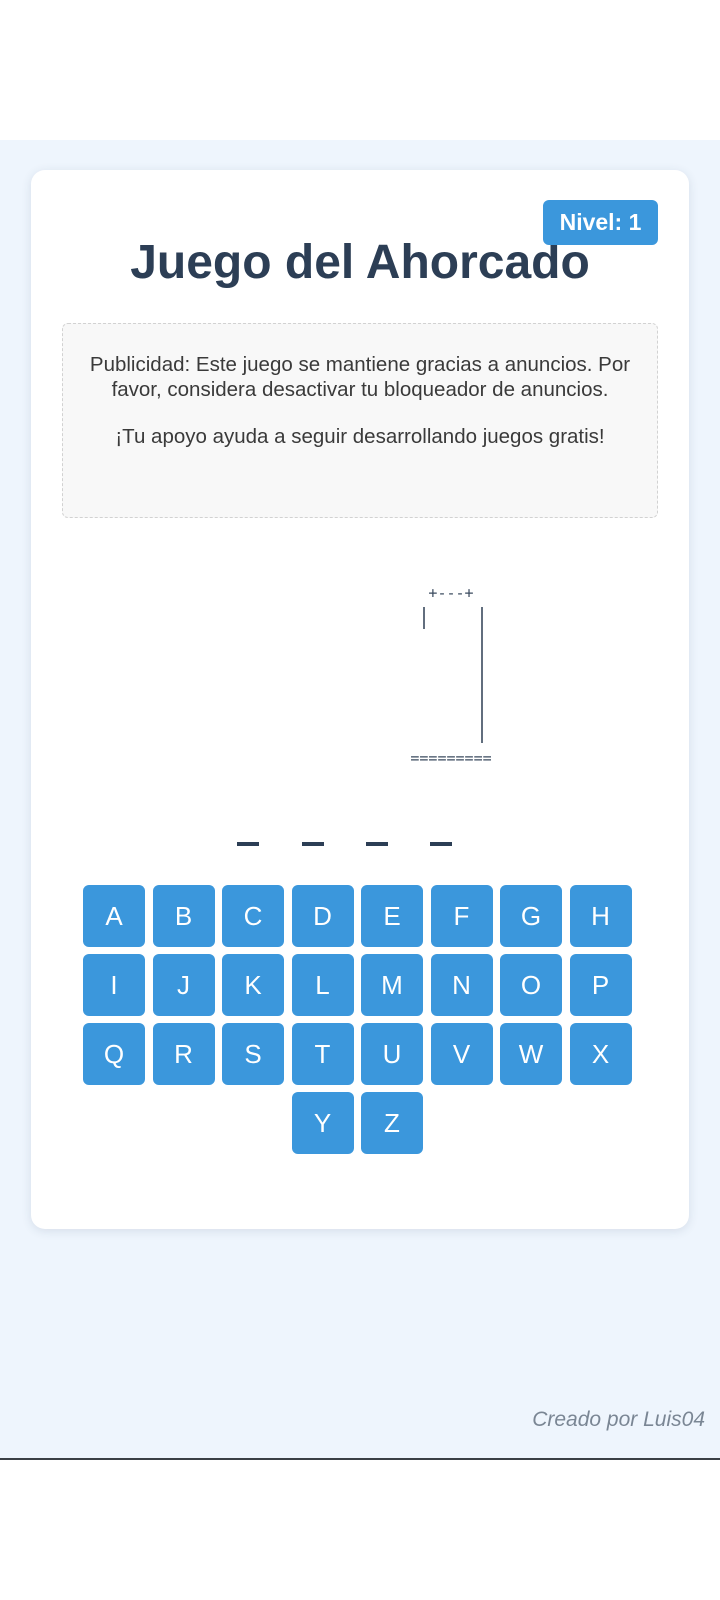 The width and height of the screenshot is (720, 1600). I want to click on key-r: R, so click(183, 1054).